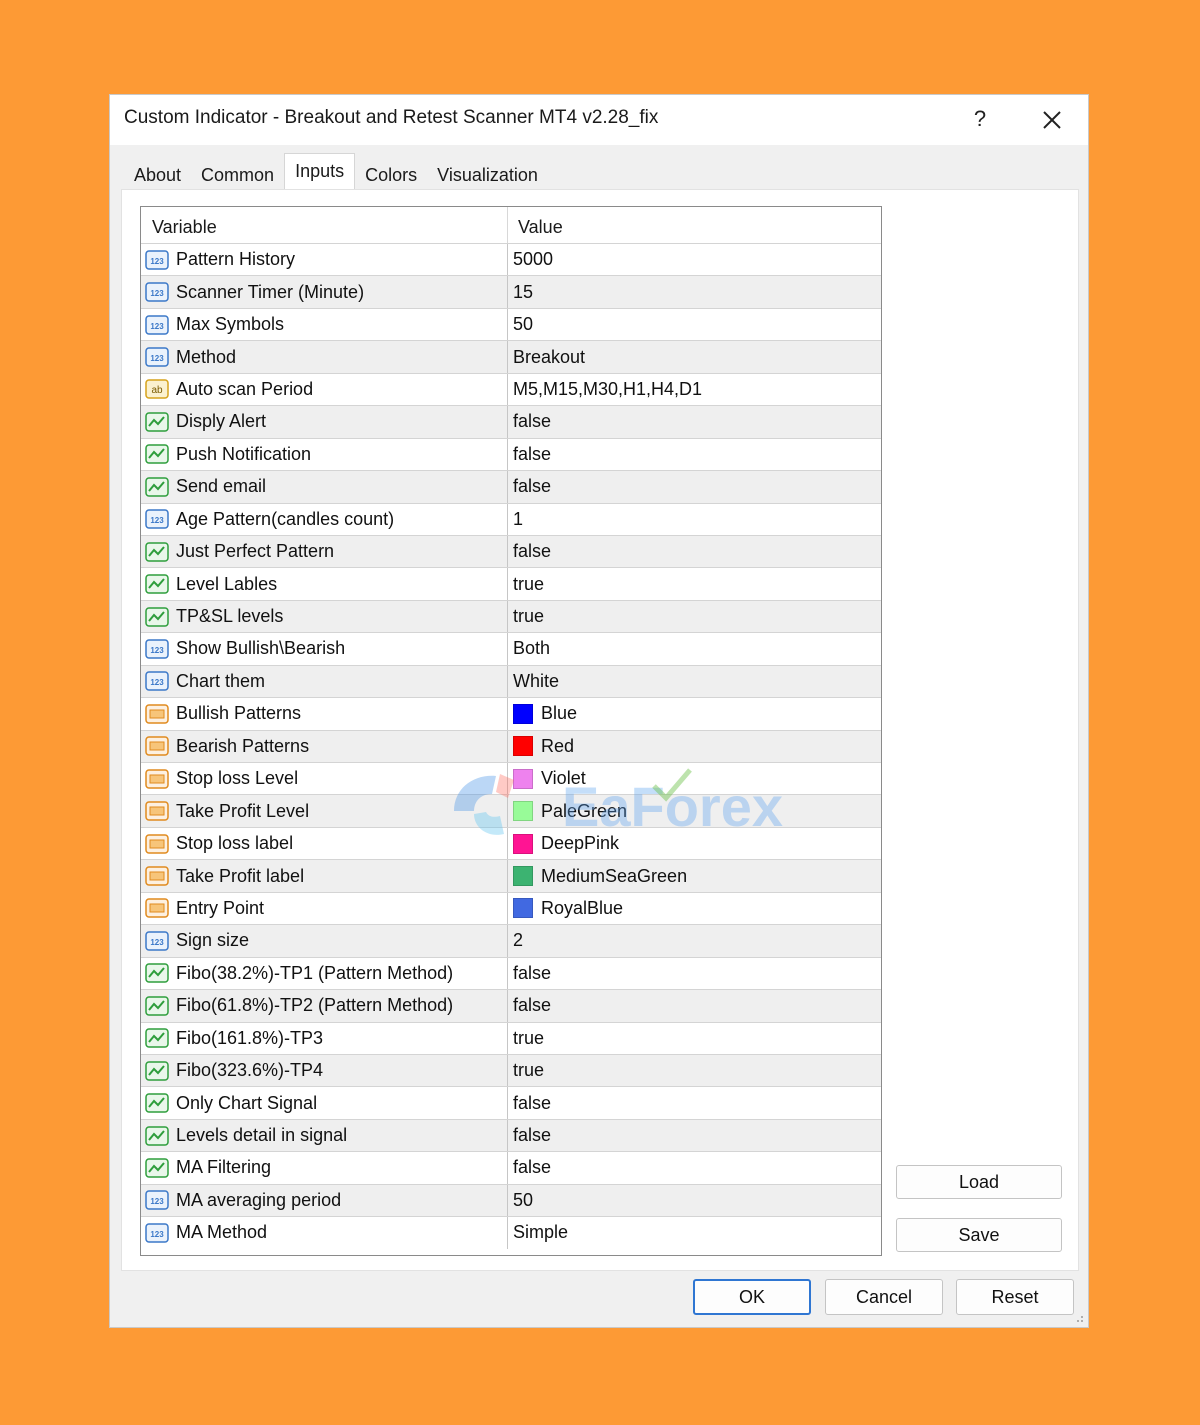  Describe the element at coordinates (213, 940) in the screenshot. I see `variable-label: Sign size` at that location.